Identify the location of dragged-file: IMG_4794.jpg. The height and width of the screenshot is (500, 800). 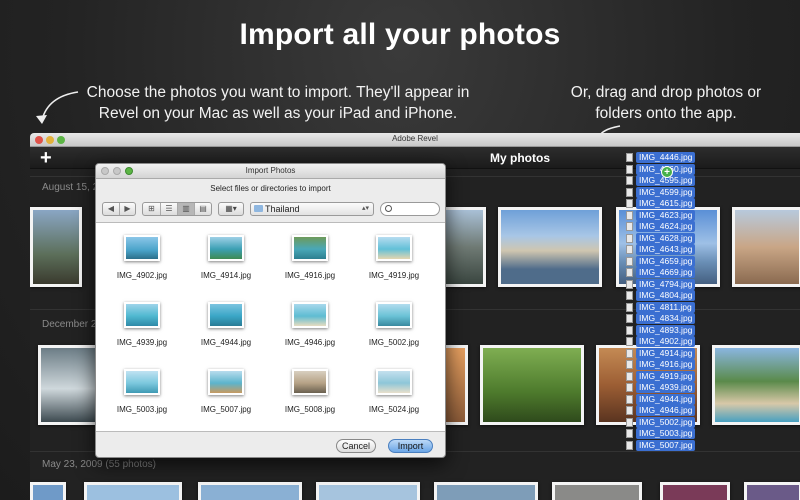
(666, 284).